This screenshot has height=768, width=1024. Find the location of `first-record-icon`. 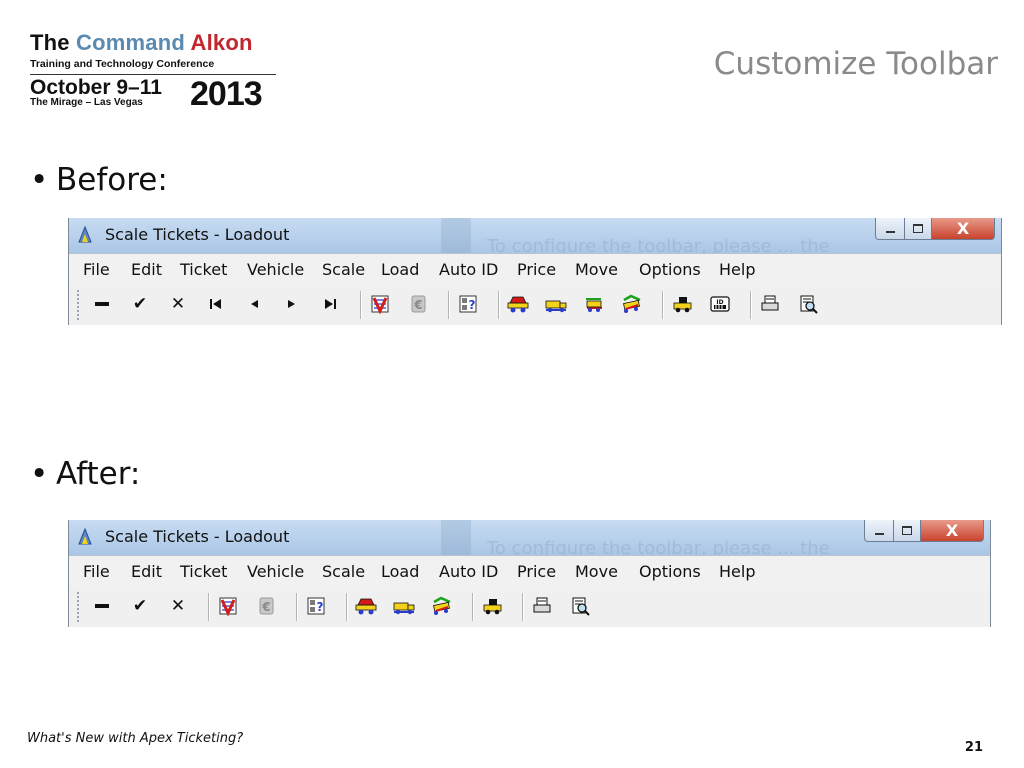

first-record-icon is located at coordinates (216, 304).